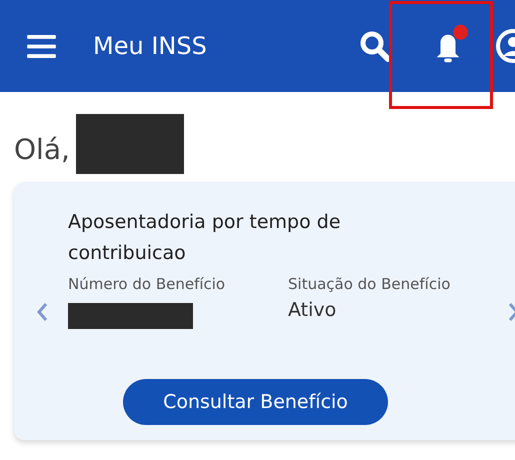  What do you see at coordinates (205, 238) in the screenshot?
I see `benefit-title: Aposentadoria por tempo de contribuicao` at bounding box center [205, 238].